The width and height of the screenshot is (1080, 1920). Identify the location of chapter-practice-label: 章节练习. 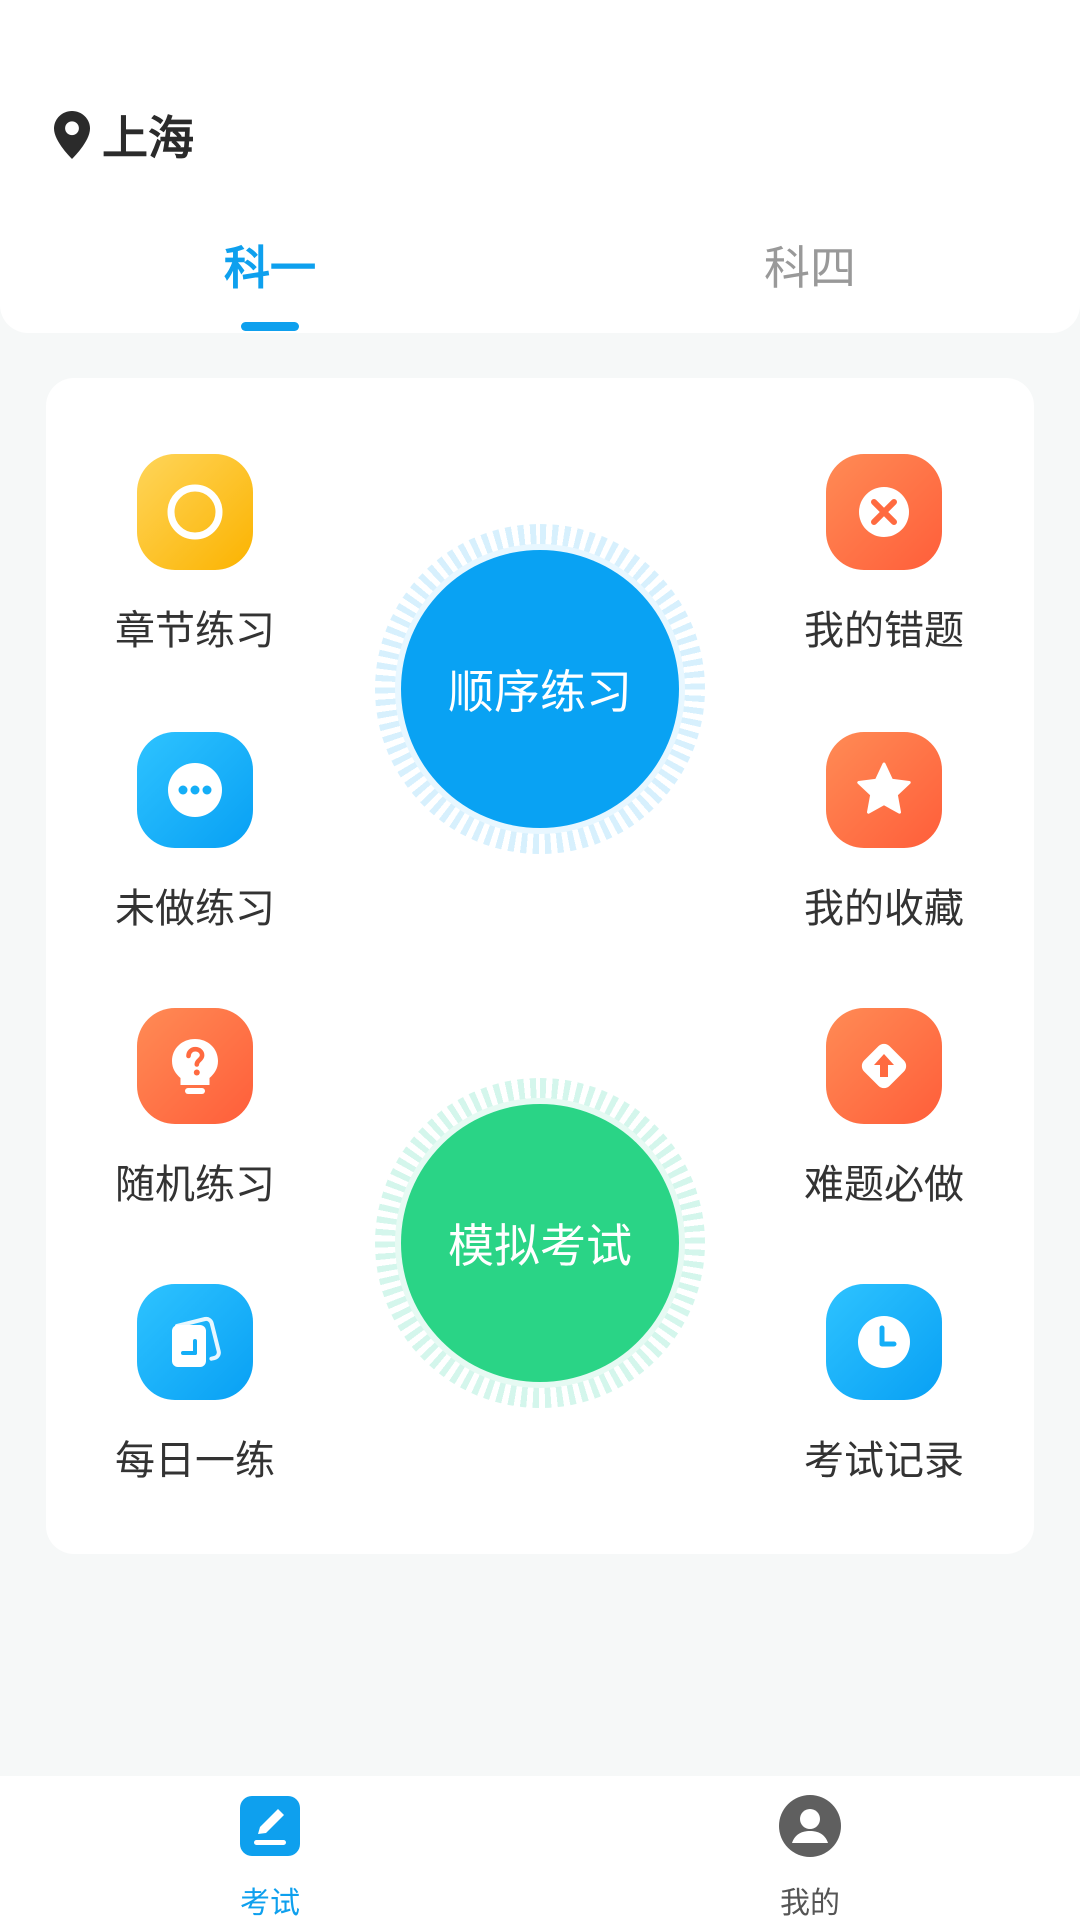
(195, 631).